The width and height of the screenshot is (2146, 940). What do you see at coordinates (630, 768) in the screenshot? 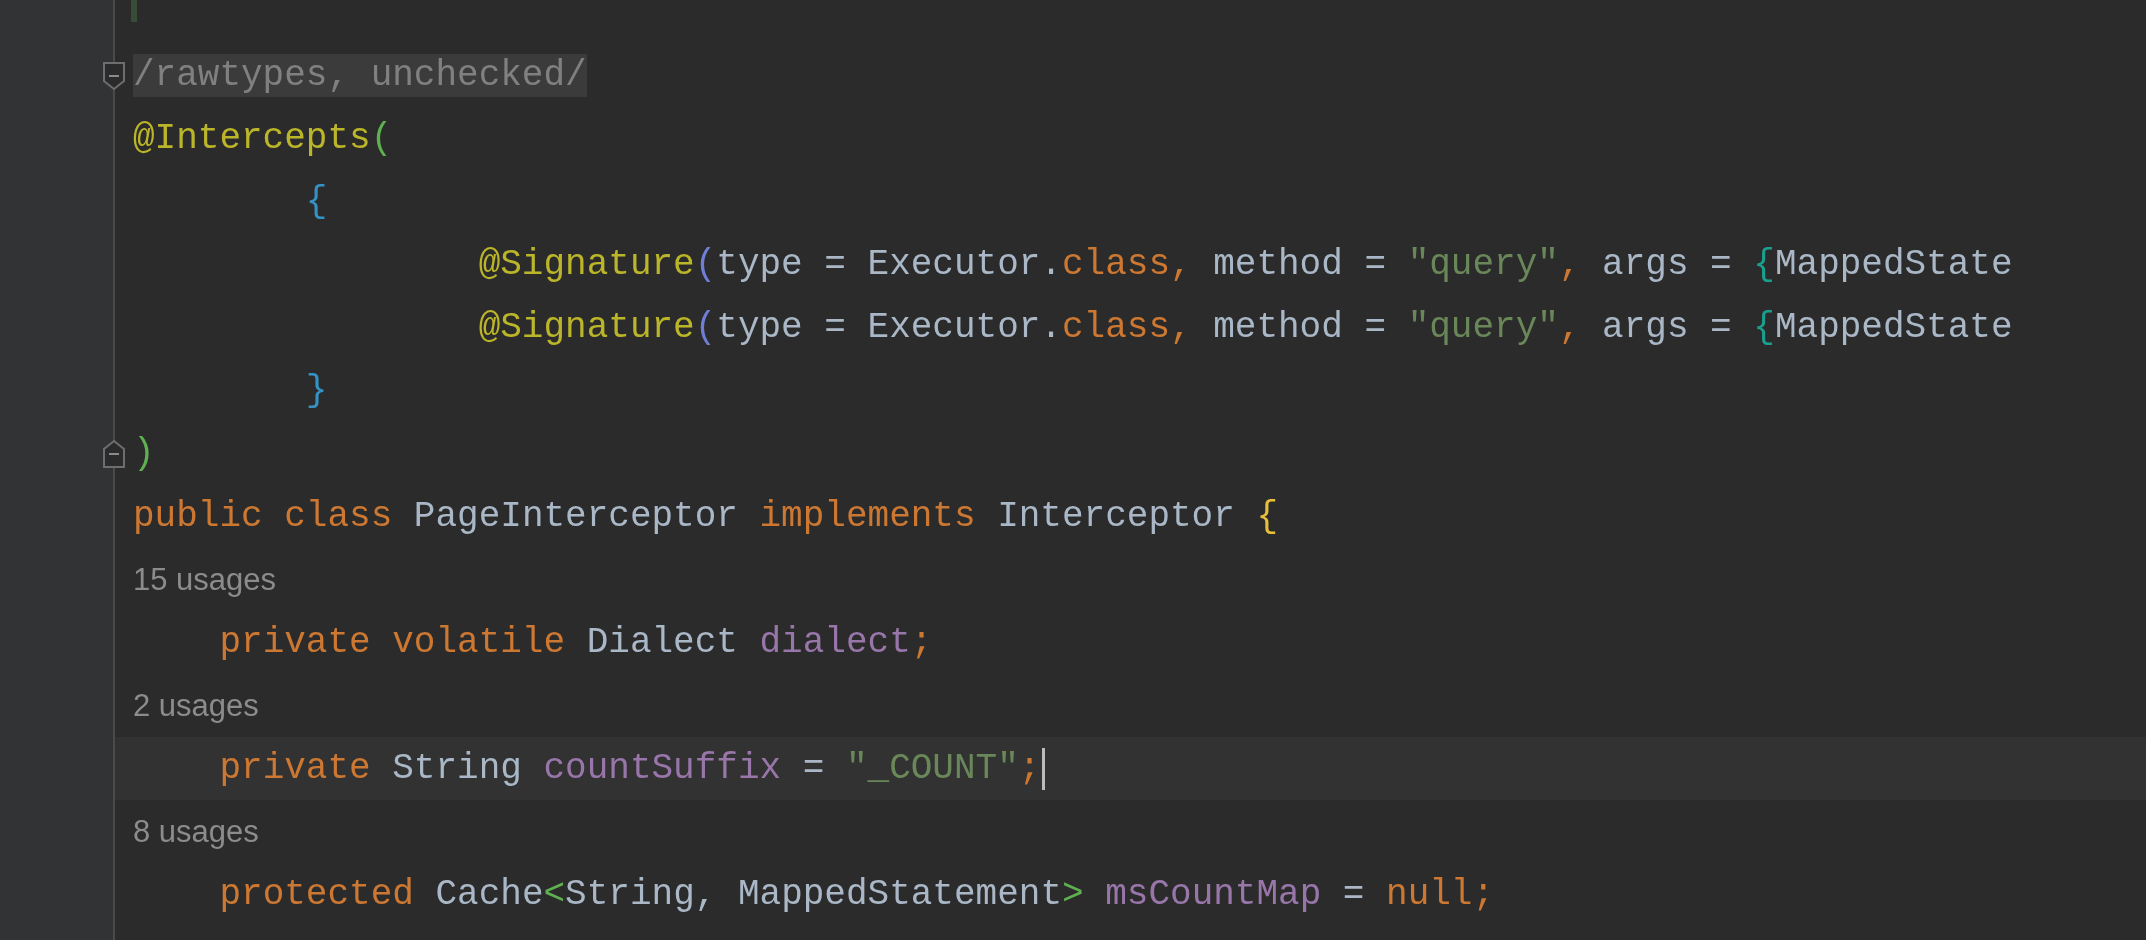
I see `code-line: private String countSuffix = "_COUNT";` at bounding box center [630, 768].